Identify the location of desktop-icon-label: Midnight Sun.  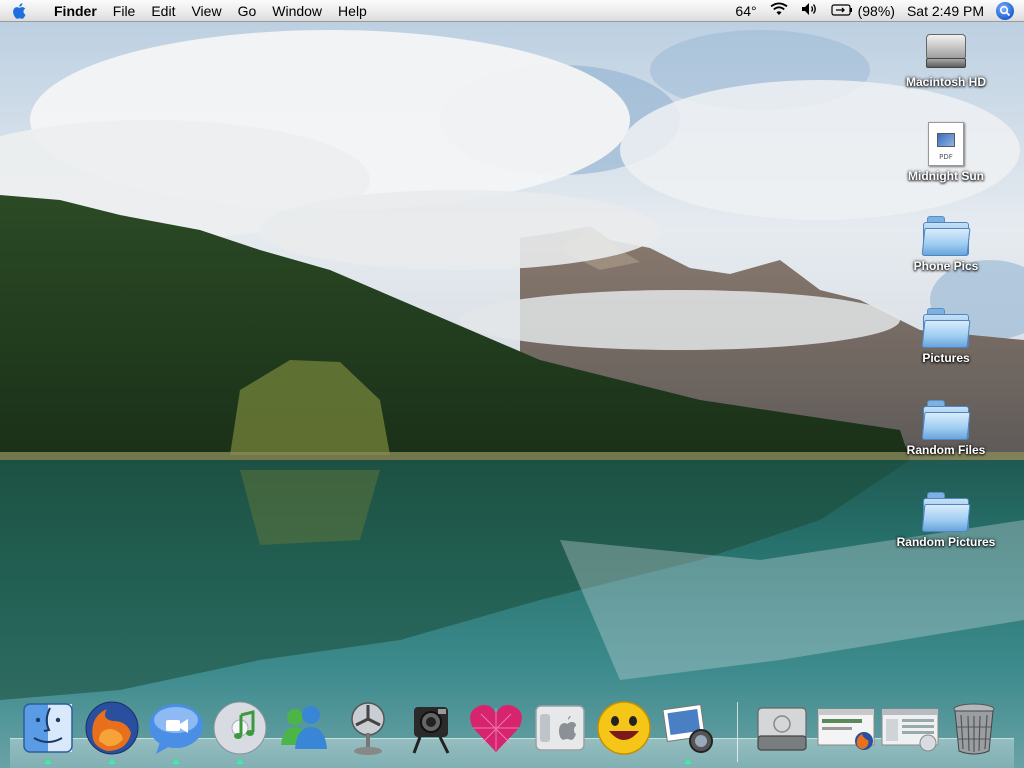
(946, 176).